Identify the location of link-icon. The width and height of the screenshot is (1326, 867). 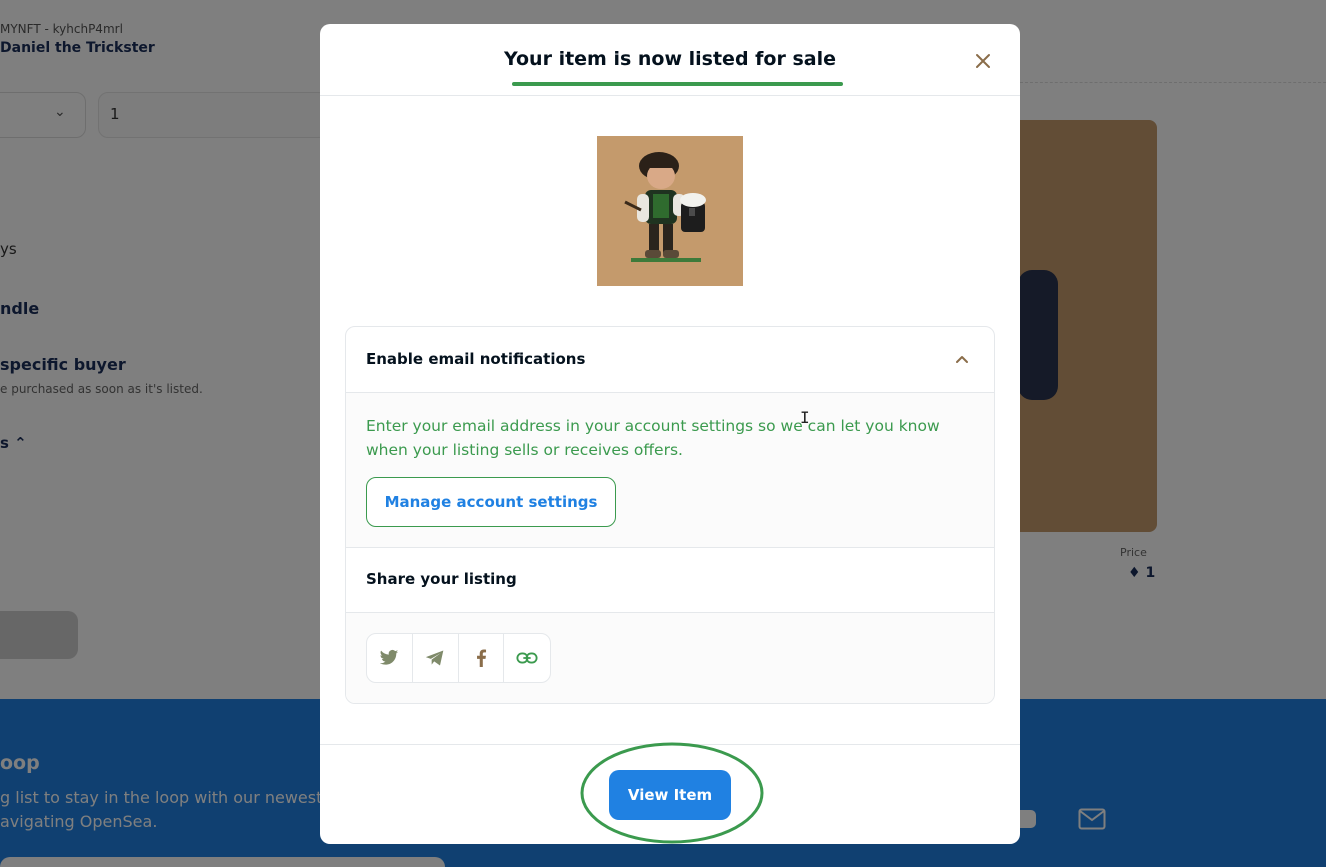
(527, 658).